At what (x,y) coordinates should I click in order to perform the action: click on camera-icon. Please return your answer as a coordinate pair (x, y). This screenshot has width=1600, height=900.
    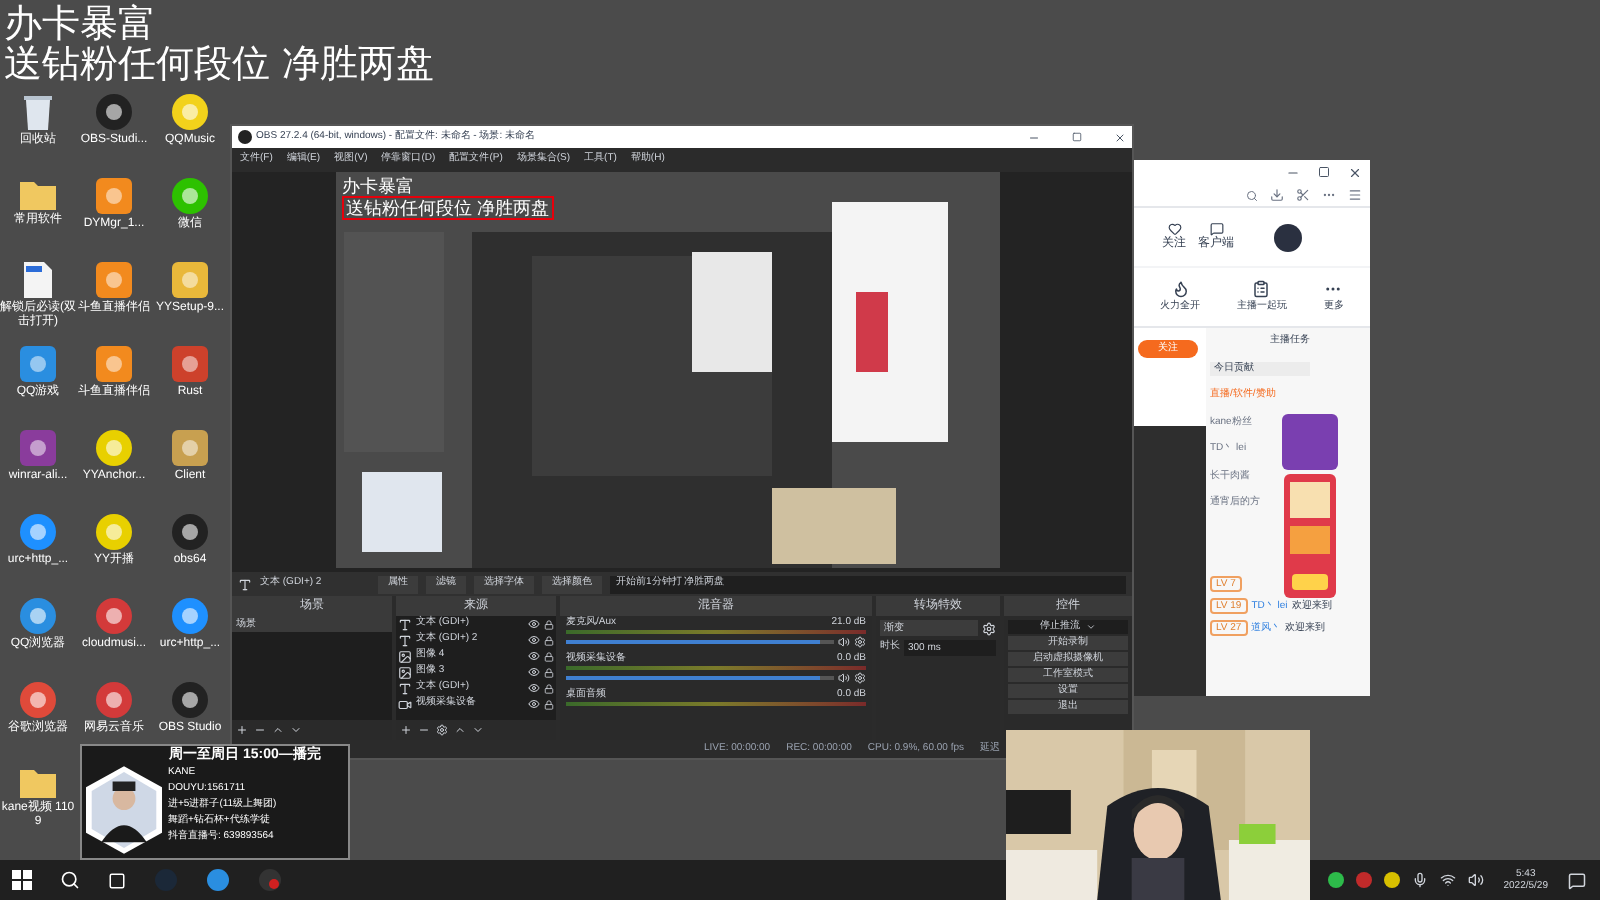
    Looking at the image, I should click on (405, 704).